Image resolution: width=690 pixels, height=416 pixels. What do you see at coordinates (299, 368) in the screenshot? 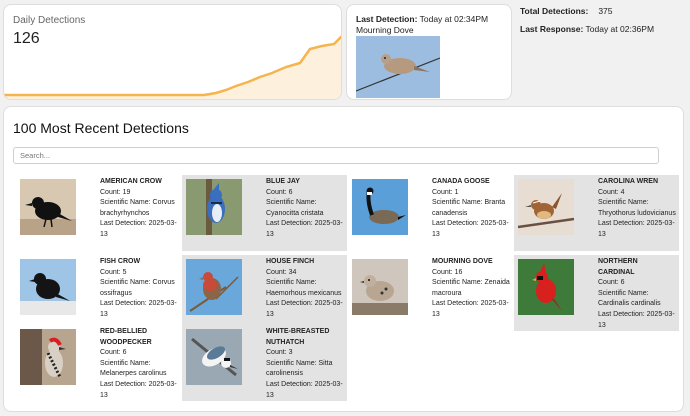
I see `species-scientific-name: Scientific Name: Sitta carolinensis` at bounding box center [299, 368].